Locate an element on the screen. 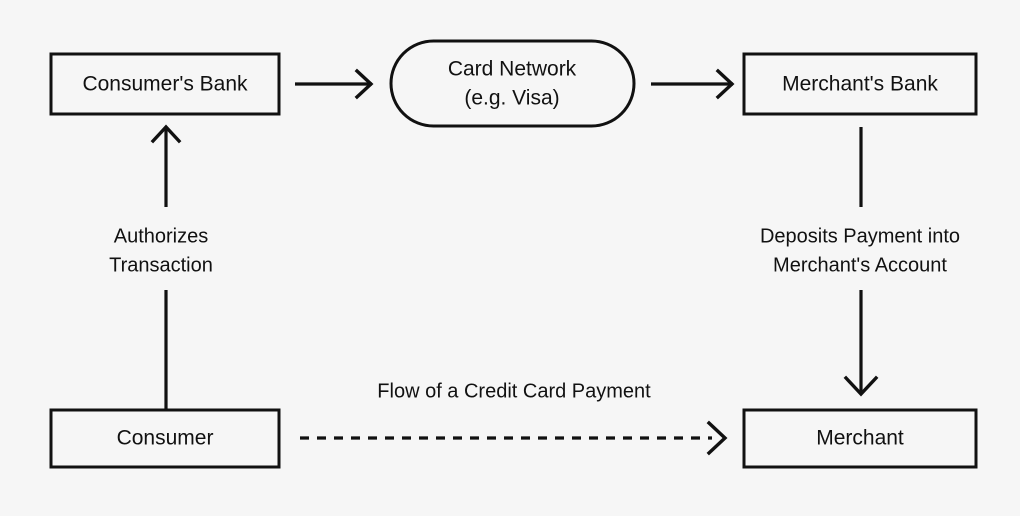  node-consumers-bank: Consumer's Bank is located at coordinates (165, 84).